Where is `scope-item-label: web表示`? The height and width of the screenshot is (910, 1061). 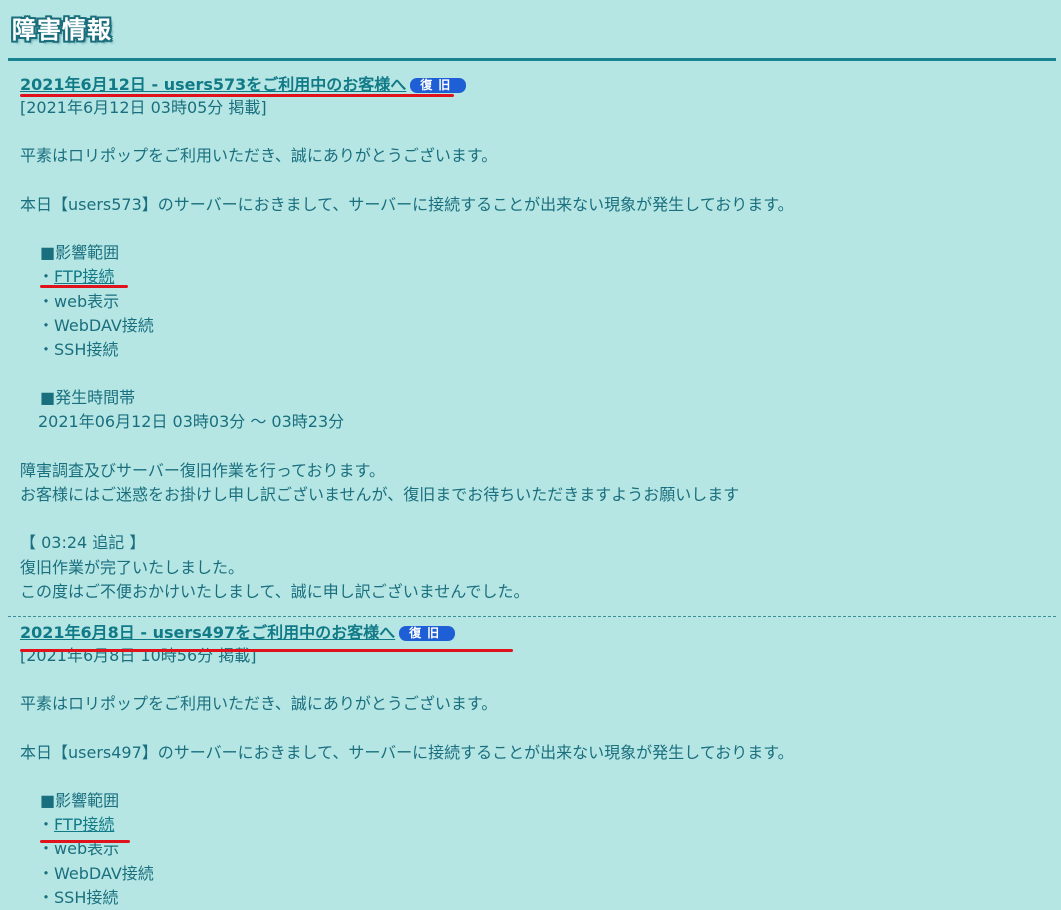 scope-item-label: web表示 is located at coordinates (87, 301).